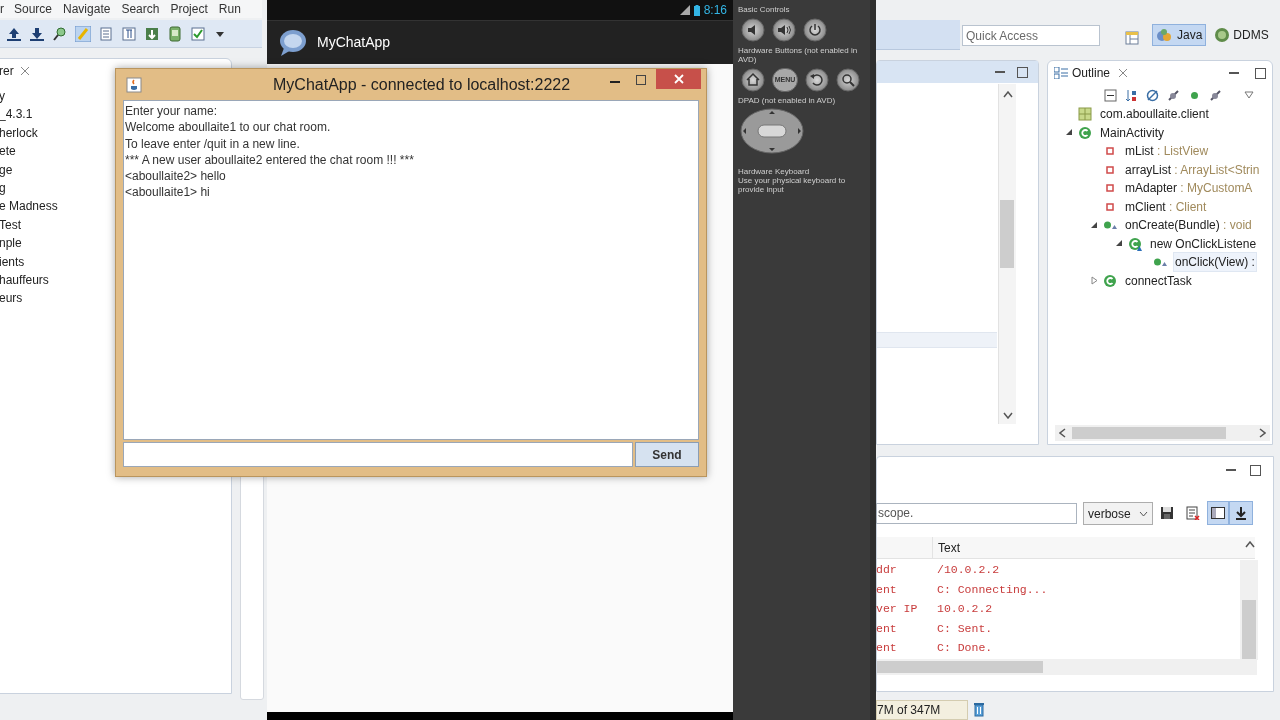  Describe the element at coordinates (1110, 95) in the screenshot. I see `collapse-all-icon` at that location.